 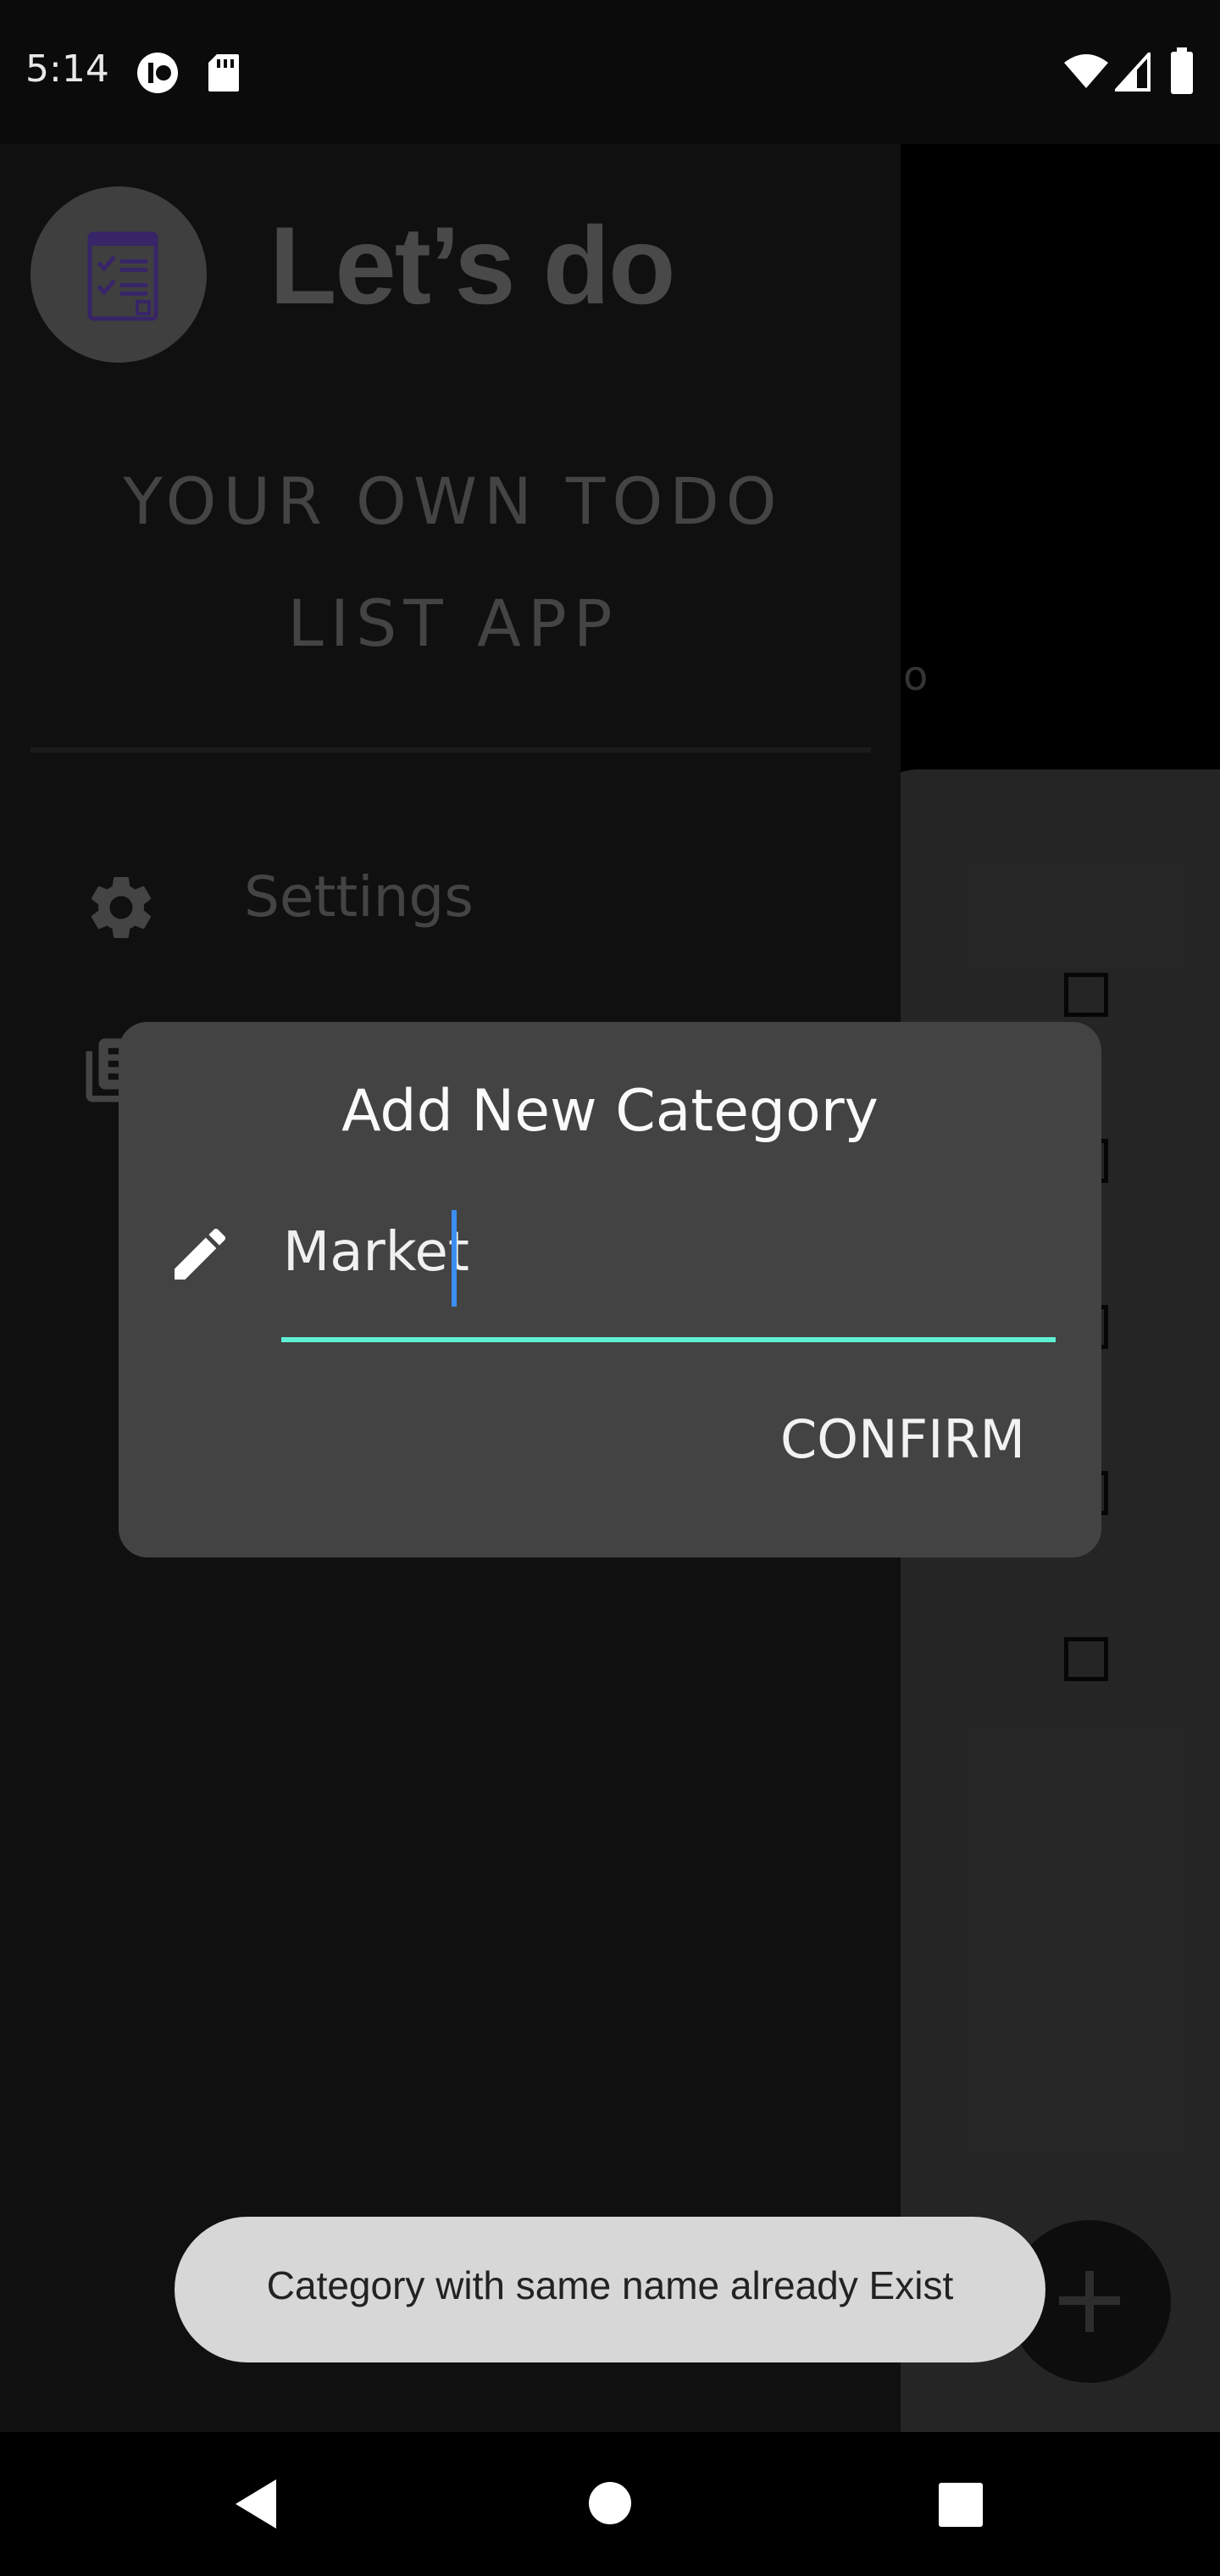 I want to click on sd-card-icon, so click(x=223, y=73).